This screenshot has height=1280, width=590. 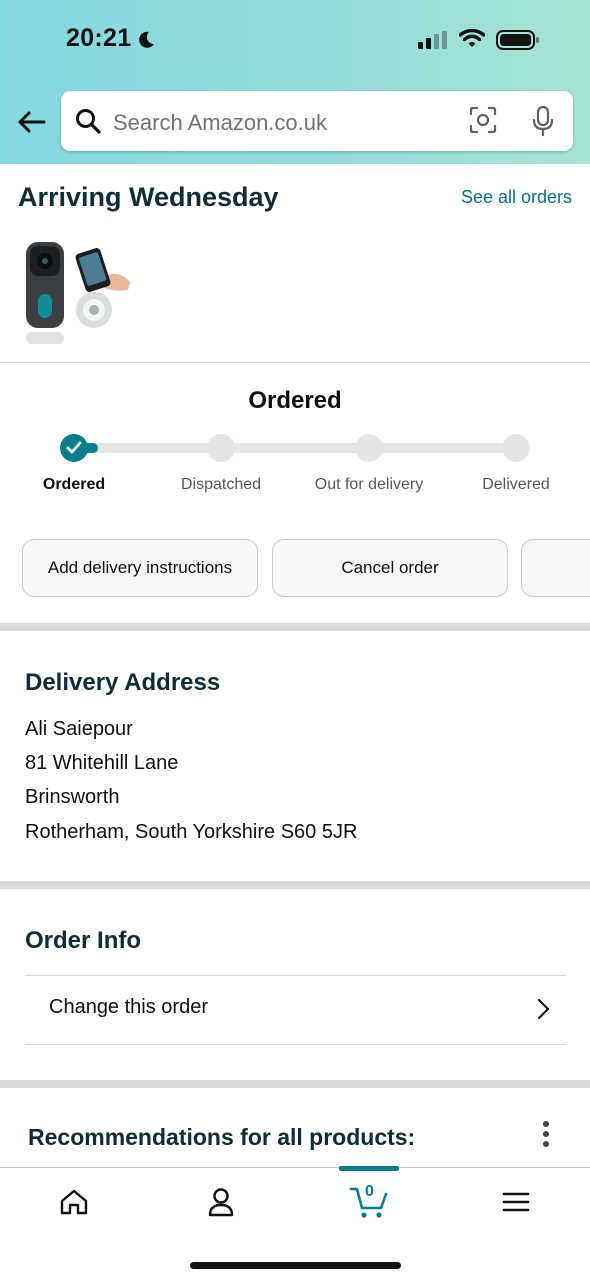 I want to click on more-actions-button, so click(x=555, y=568).